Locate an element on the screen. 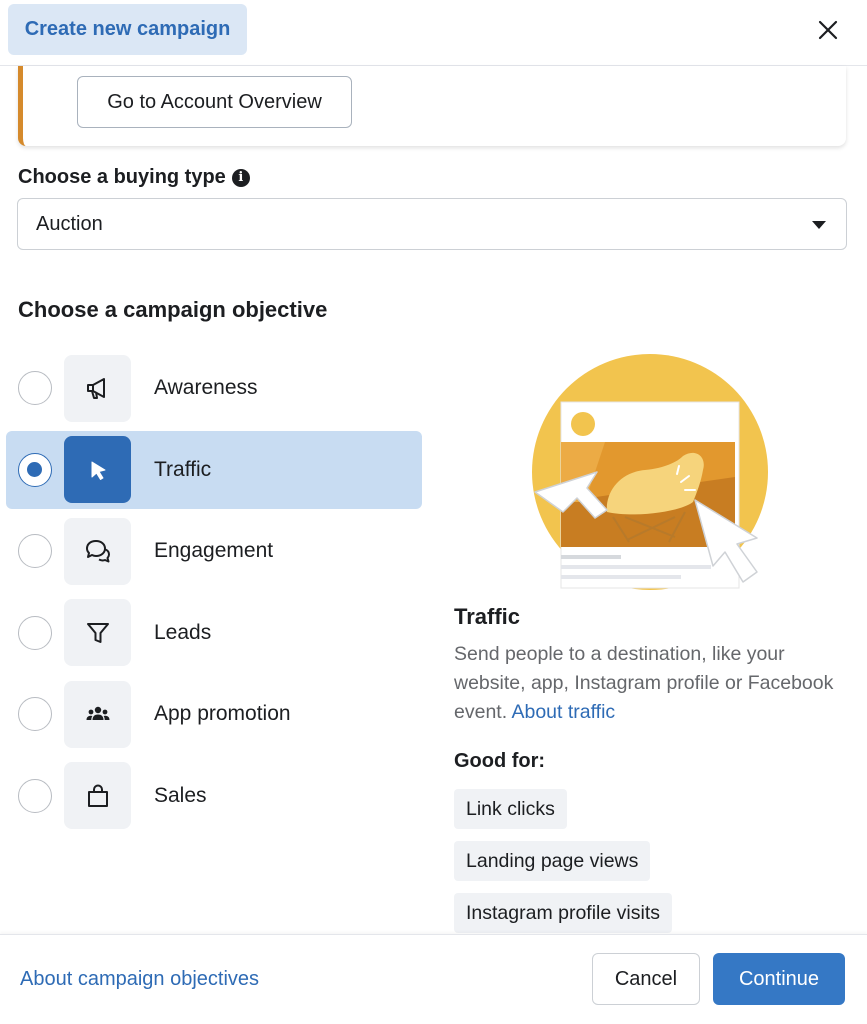 This screenshot has width=867, height=1024. objective-leads: Leads is located at coordinates (214, 633).